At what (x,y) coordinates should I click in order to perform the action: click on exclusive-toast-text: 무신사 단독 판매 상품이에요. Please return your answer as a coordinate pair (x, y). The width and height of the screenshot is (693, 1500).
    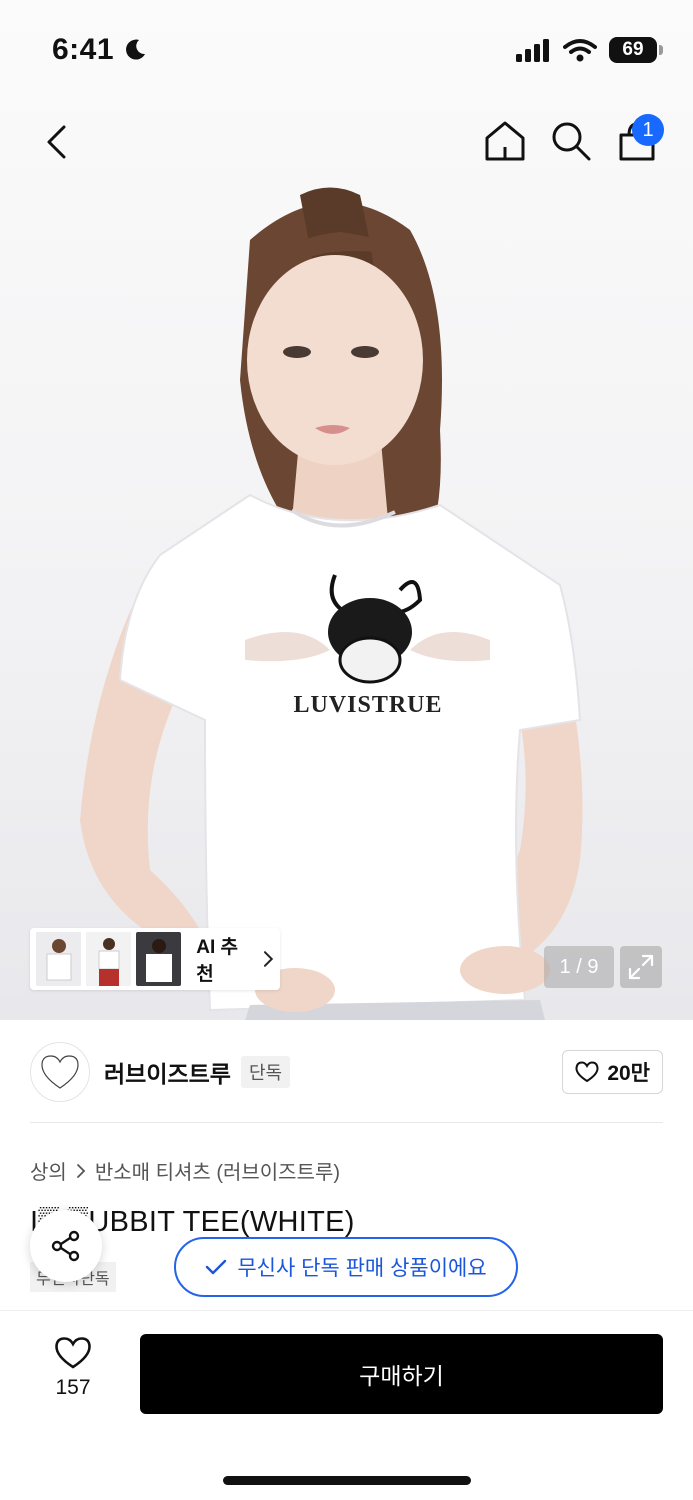
    Looking at the image, I should click on (362, 1268).